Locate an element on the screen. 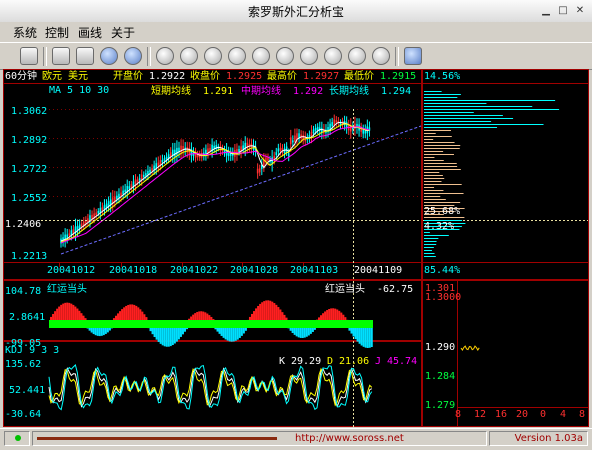 The width and height of the screenshot is (592, 450). hongyun-green-band is located at coordinates (211, 324).